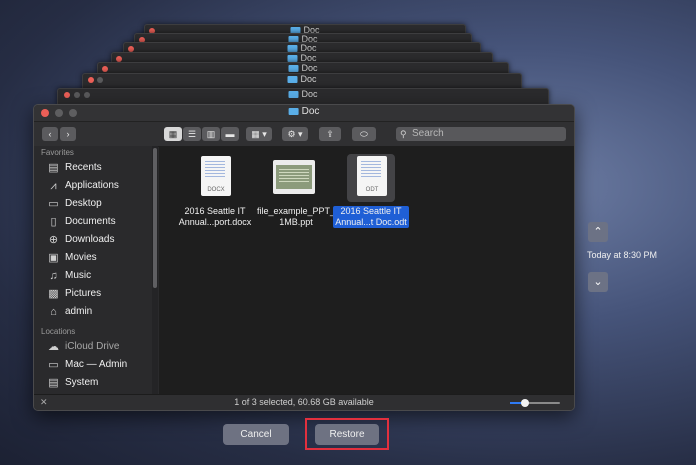 This screenshot has height=465, width=696. Describe the element at coordinates (53, 365) in the screenshot. I see `computer-icon: ▭` at that location.